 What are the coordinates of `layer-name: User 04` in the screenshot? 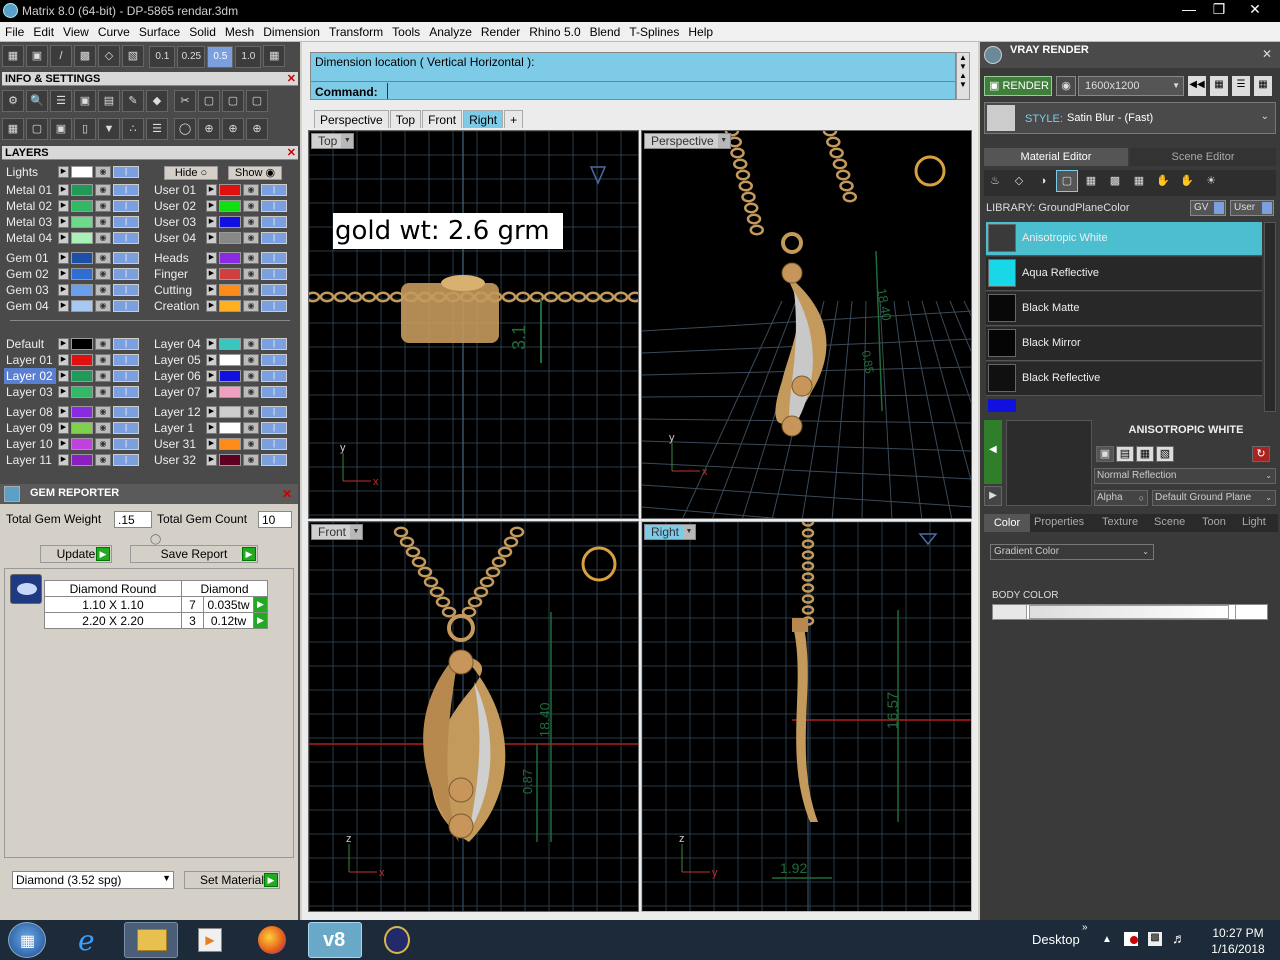 It's located at (178, 238).